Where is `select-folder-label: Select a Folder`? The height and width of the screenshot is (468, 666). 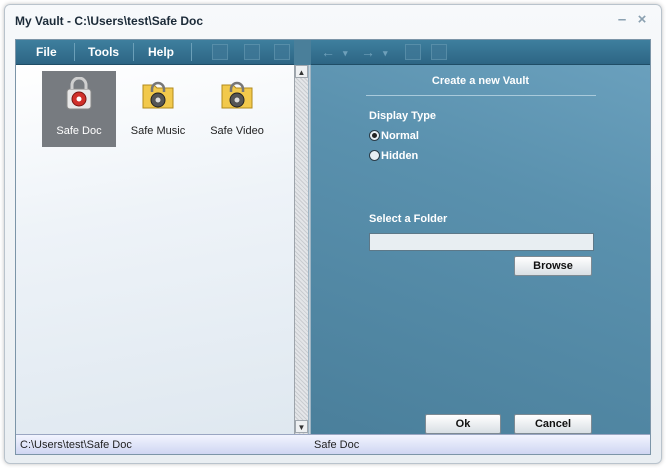
select-folder-label: Select a Folder is located at coordinates (408, 219).